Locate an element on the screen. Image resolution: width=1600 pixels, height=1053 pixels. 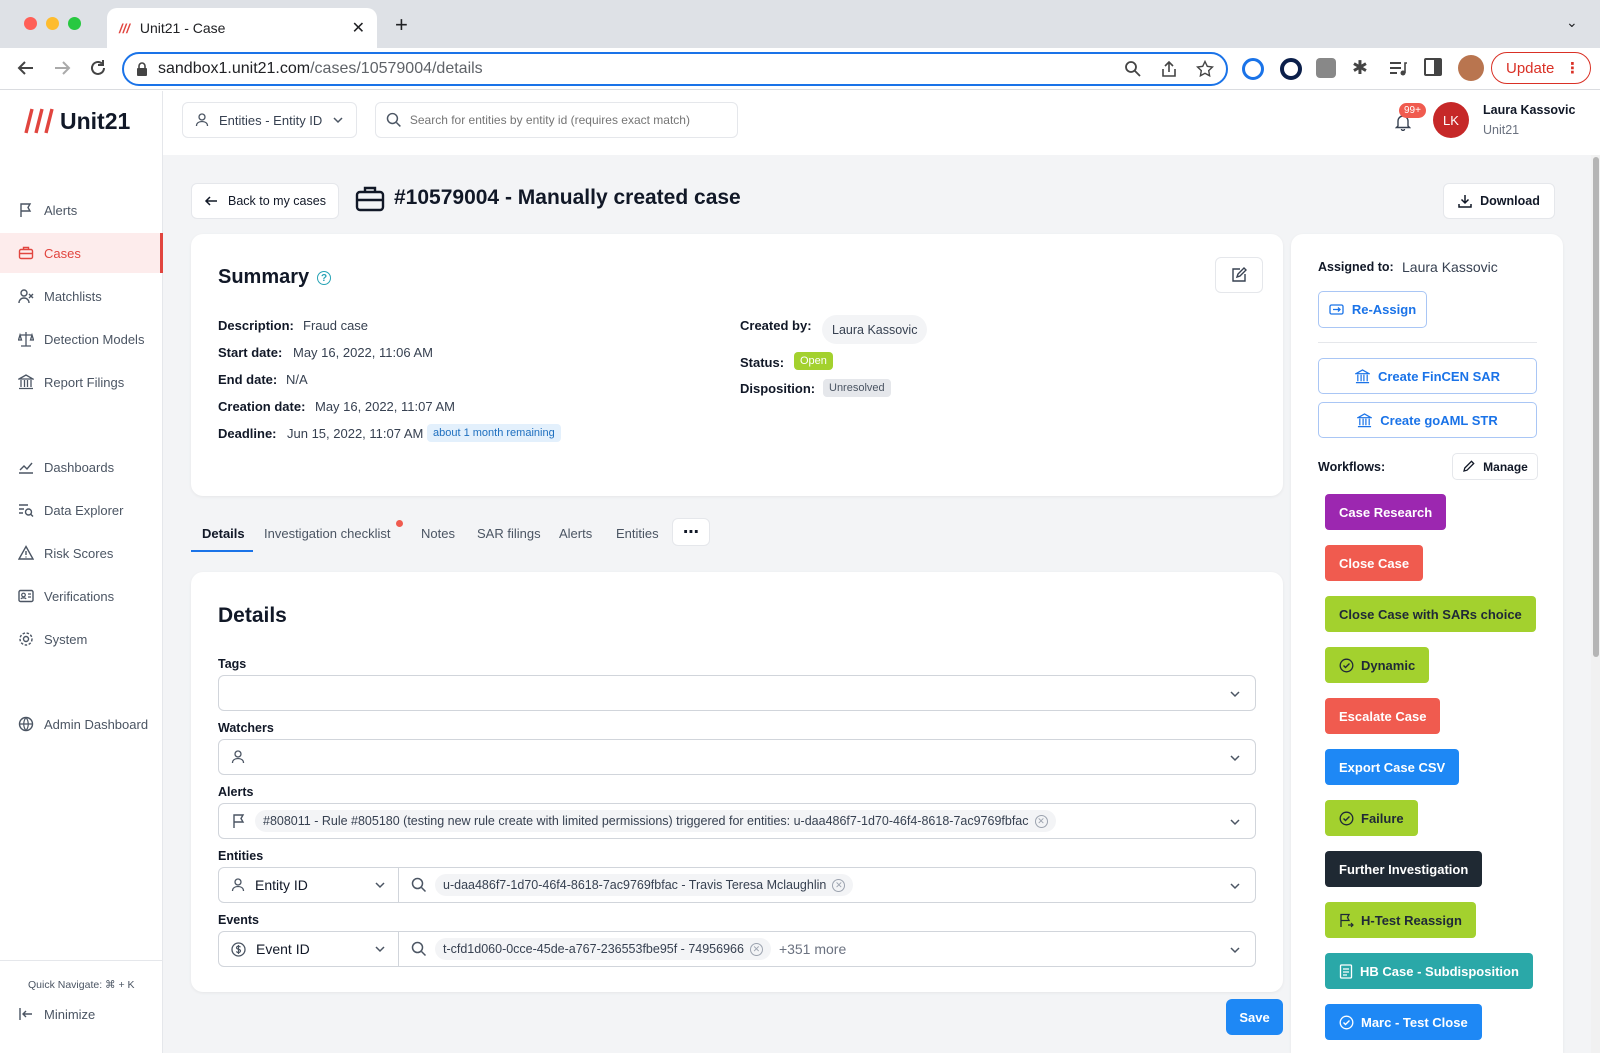
sidebar-item-matchlists: Matchlists is located at coordinates (81, 296).